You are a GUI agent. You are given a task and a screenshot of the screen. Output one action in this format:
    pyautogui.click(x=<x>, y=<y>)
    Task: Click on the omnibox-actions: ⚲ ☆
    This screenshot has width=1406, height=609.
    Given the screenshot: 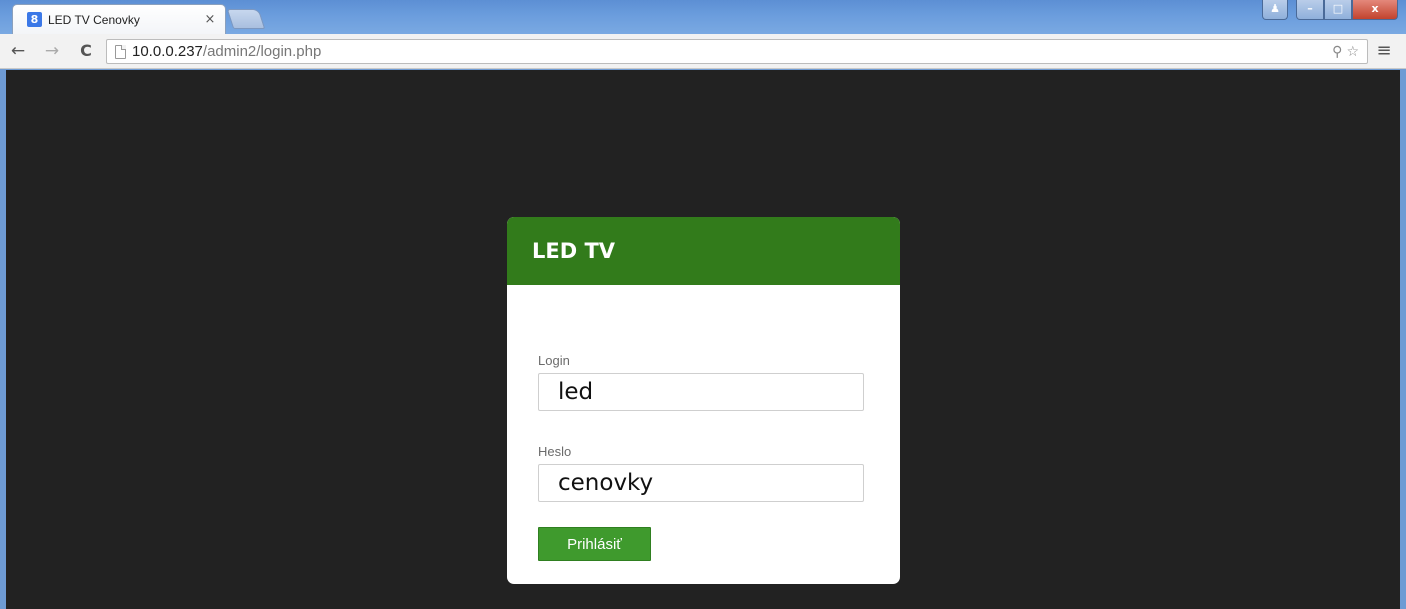 What is the action you would take?
    pyautogui.click(x=1345, y=51)
    